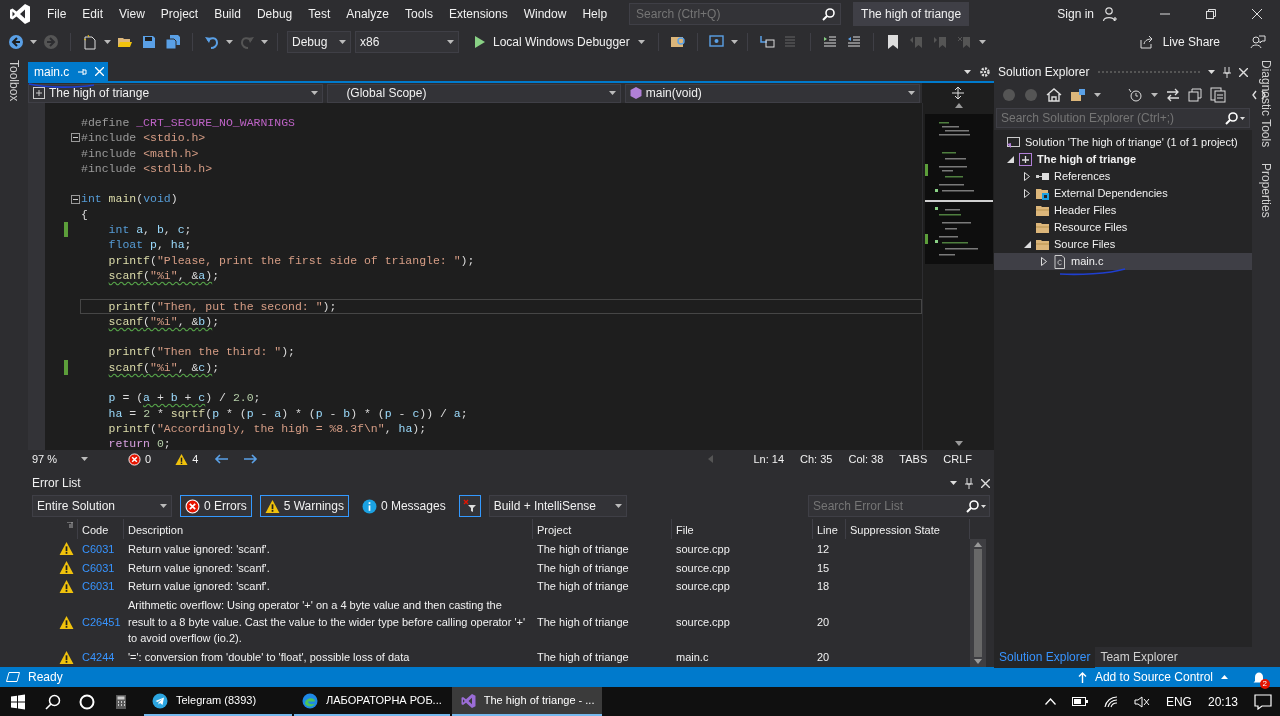  What do you see at coordinates (1123, 159) in the screenshot?
I see `tree-item: The high of triange` at bounding box center [1123, 159].